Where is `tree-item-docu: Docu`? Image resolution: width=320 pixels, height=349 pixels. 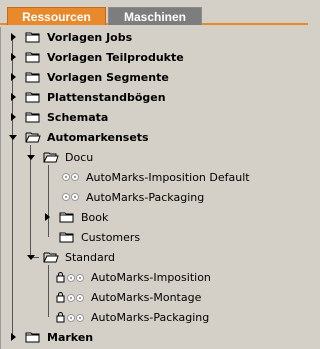
tree-item-docu: Docu is located at coordinates (60, 157).